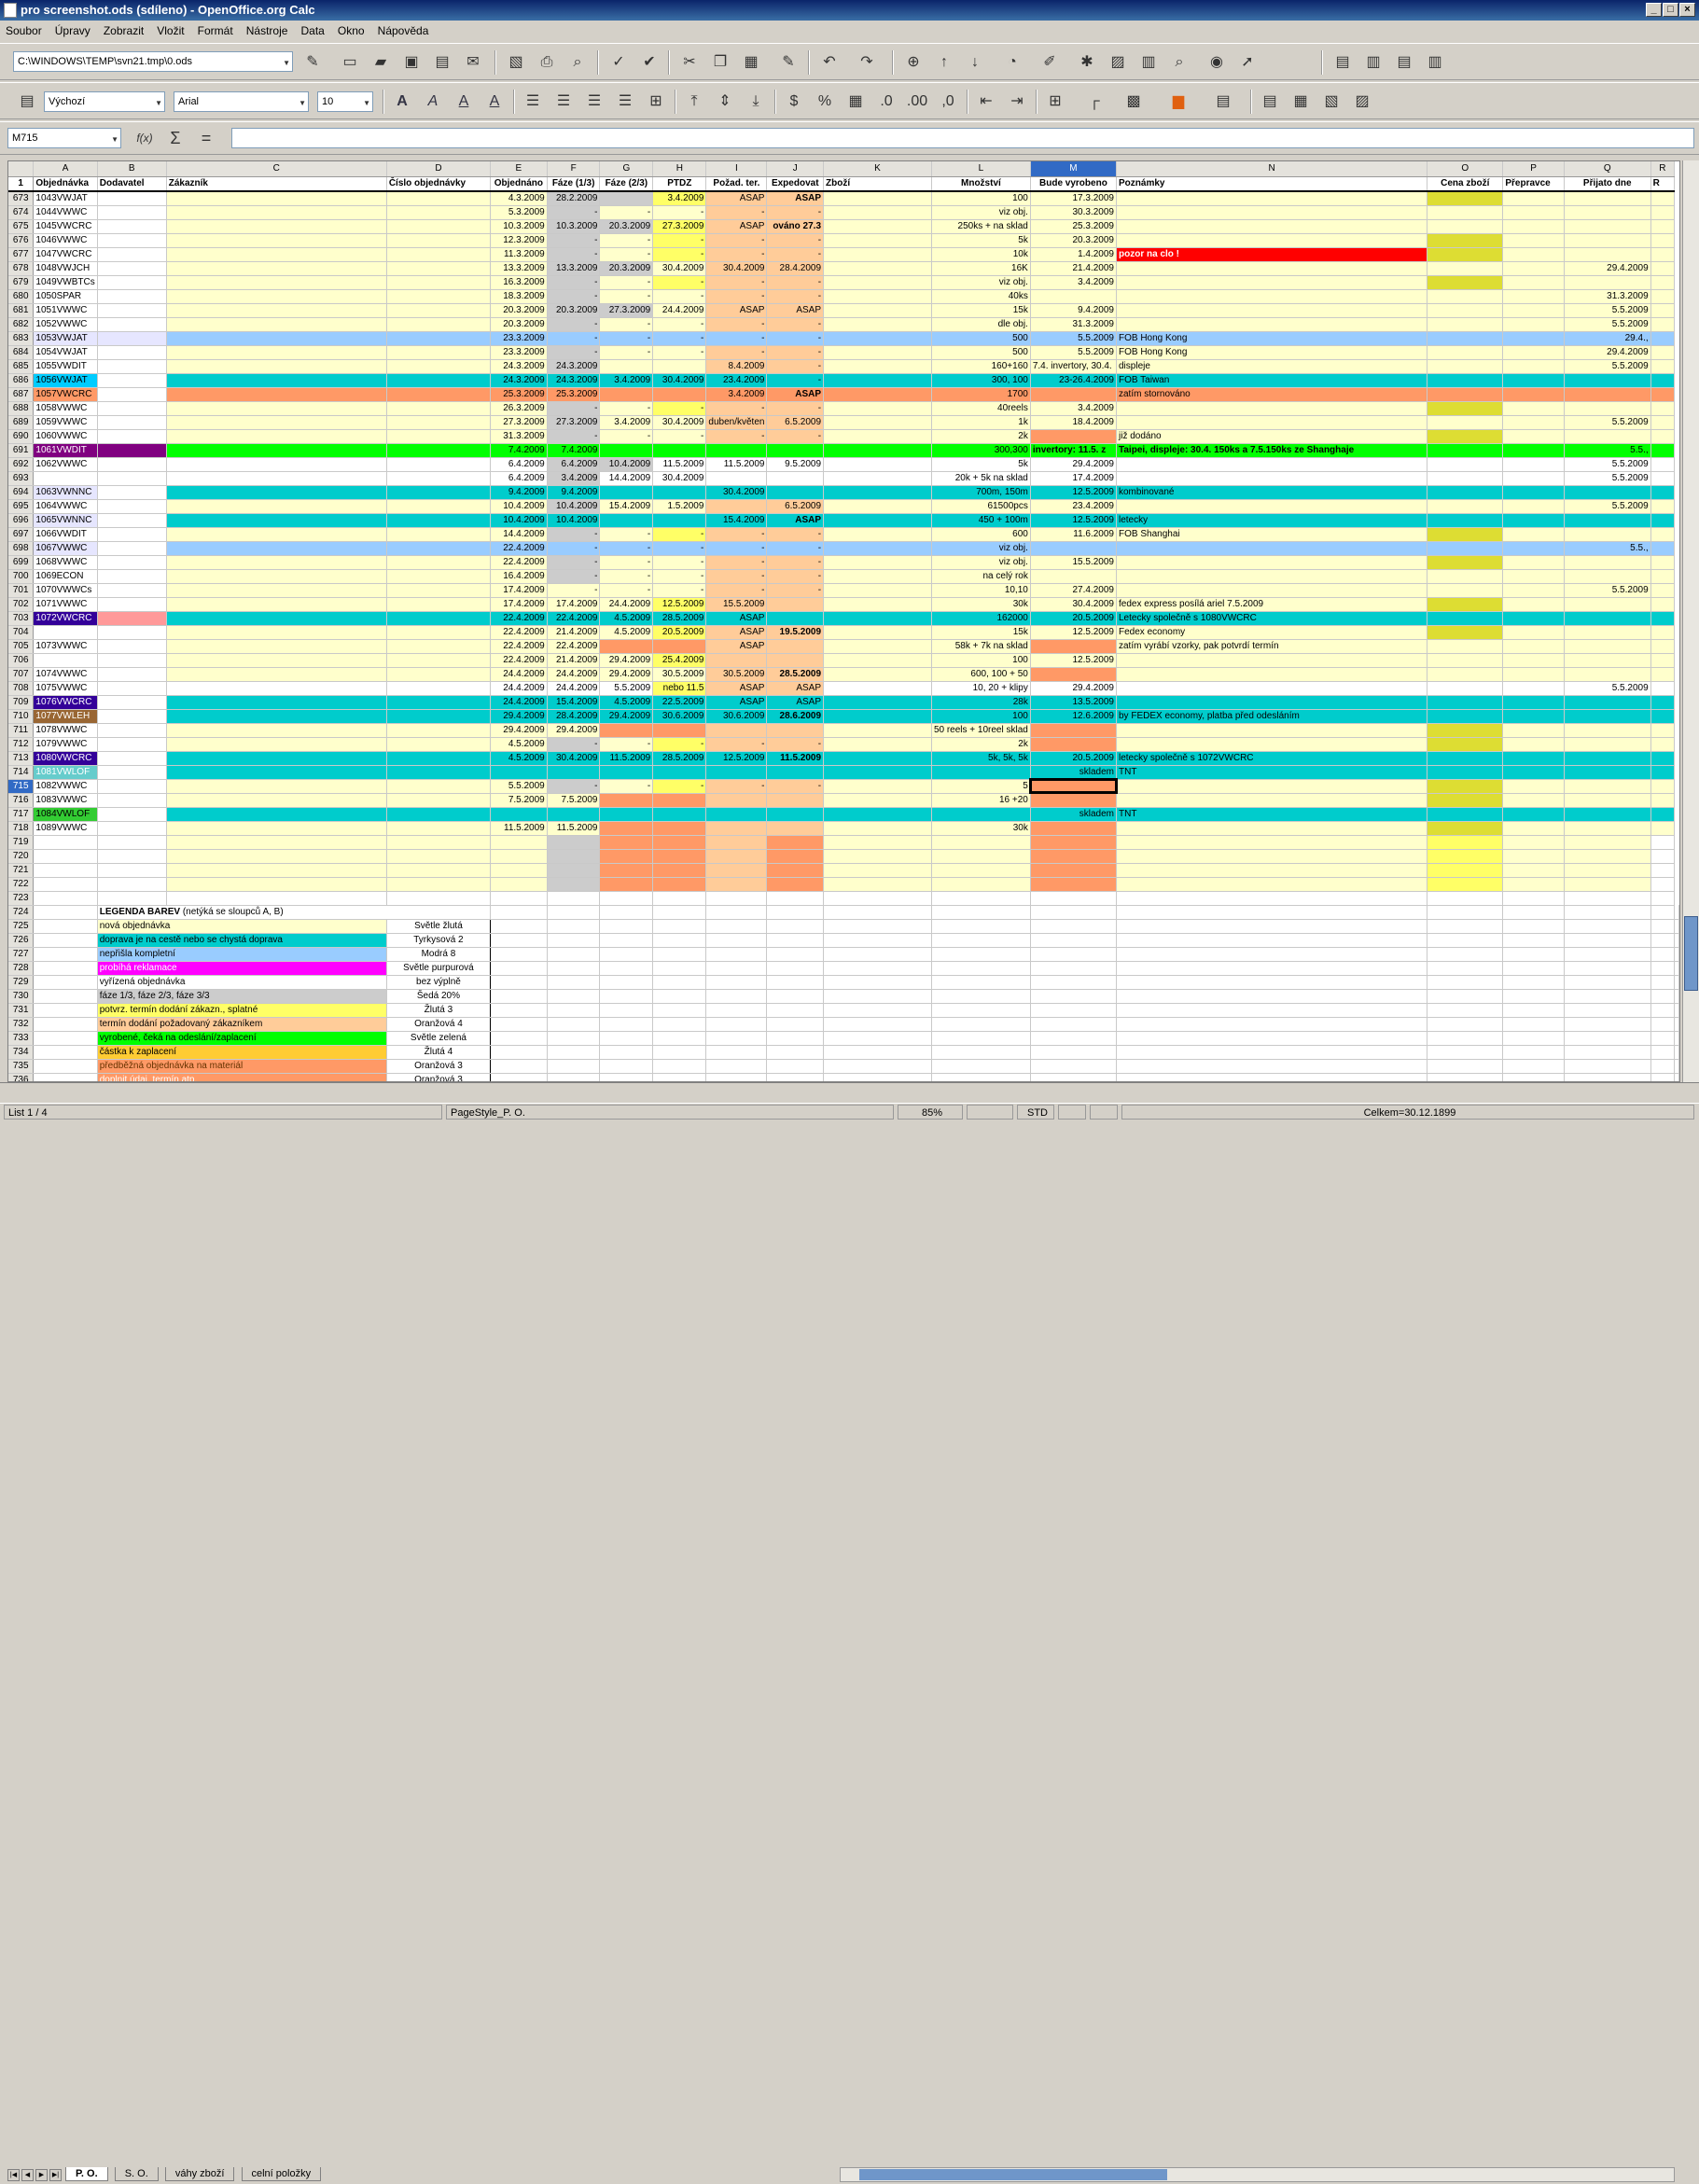 The width and height of the screenshot is (1699, 2184). What do you see at coordinates (65, 478) in the screenshot?
I see `cell-a` at bounding box center [65, 478].